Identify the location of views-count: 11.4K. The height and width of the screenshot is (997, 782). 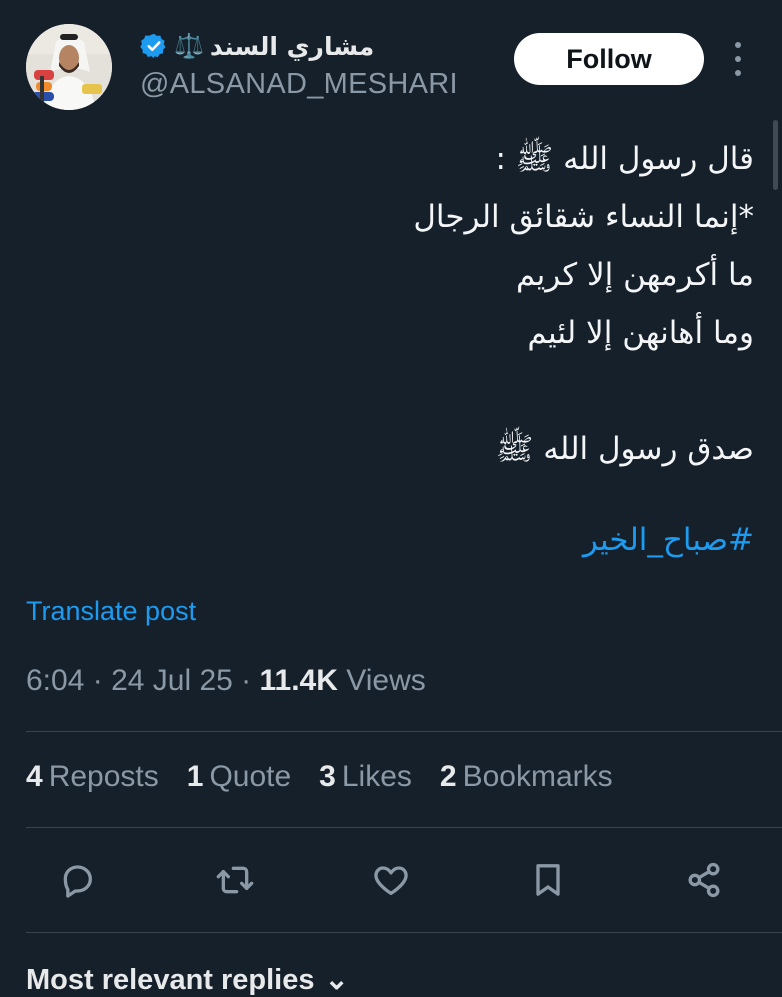
(298, 680).